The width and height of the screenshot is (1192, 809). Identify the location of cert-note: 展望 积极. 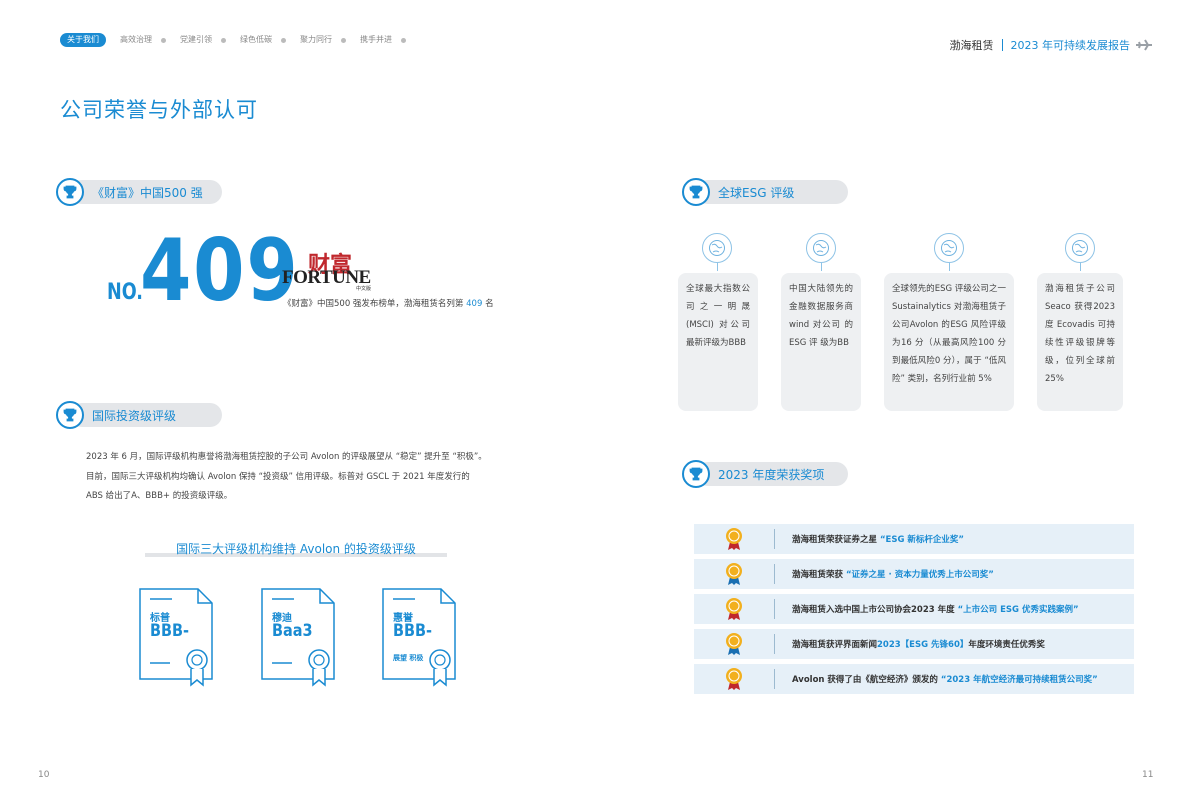
(408, 658).